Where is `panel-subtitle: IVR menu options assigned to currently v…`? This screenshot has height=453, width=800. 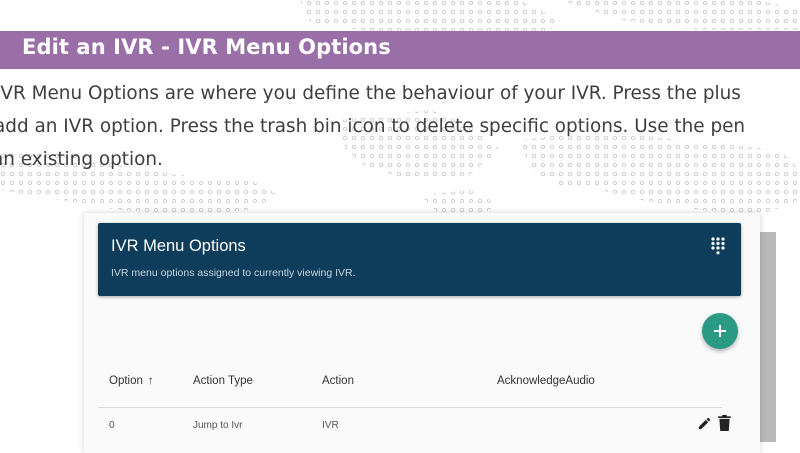 panel-subtitle: IVR menu options assigned to currently v… is located at coordinates (233, 273).